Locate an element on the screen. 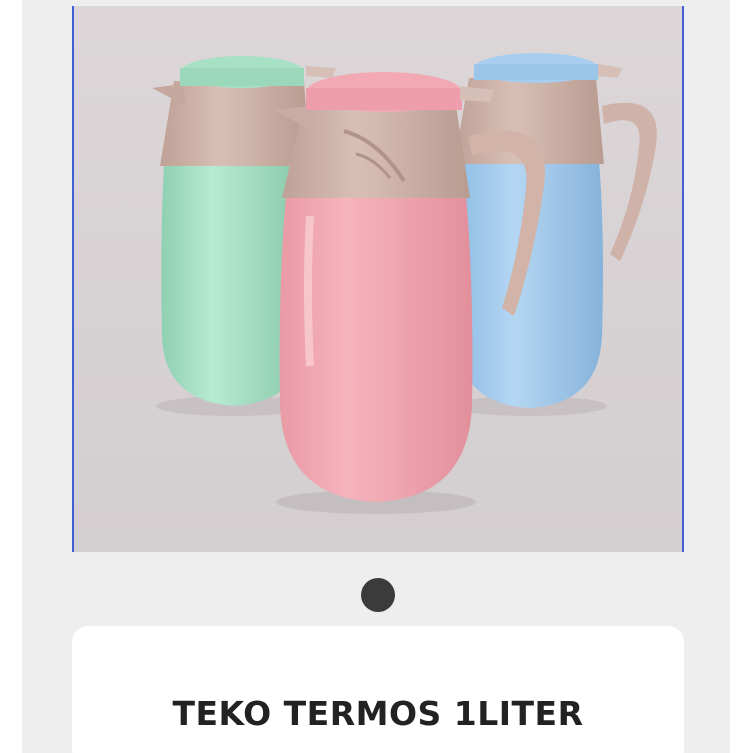  product-title: TEKO TERMOS 1LITER is located at coordinates (378, 713).